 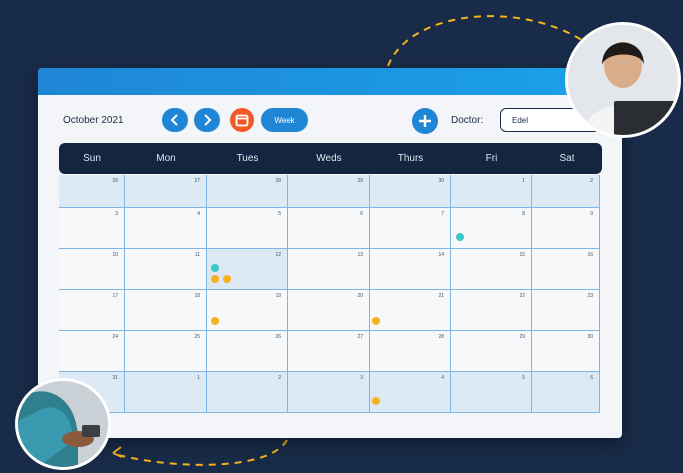 I want to click on day-number: 16, so click(x=590, y=255).